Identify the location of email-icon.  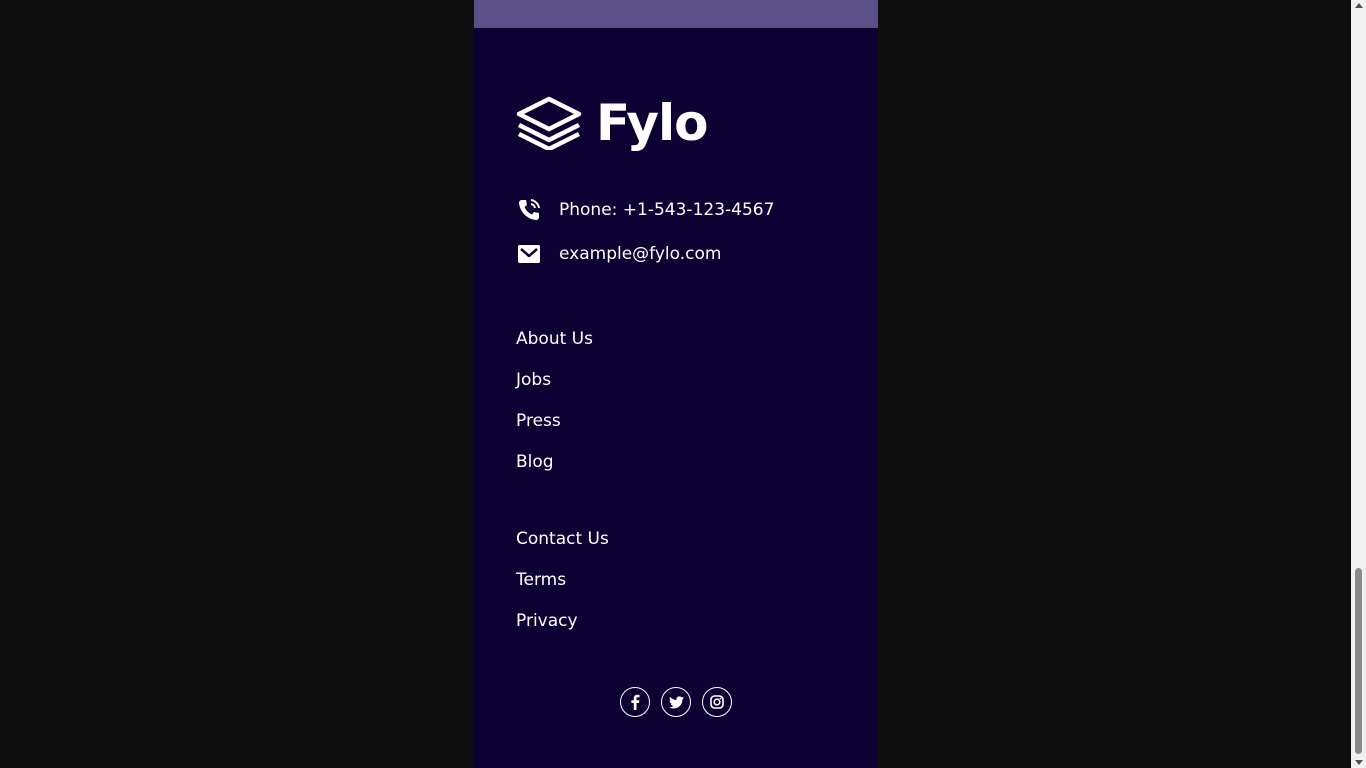
(529, 254).